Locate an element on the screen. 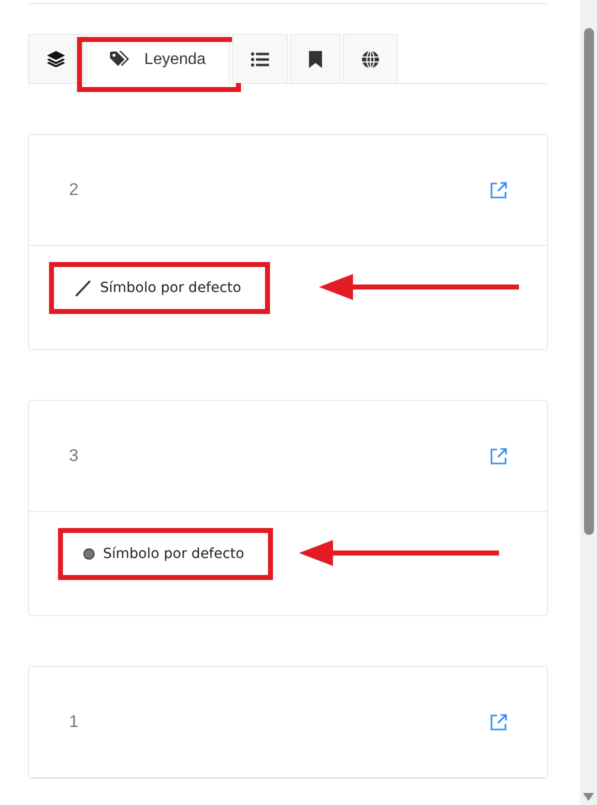 Image resolution: width=597 pixels, height=805 pixels. tab: Leyenda is located at coordinates (158, 59).